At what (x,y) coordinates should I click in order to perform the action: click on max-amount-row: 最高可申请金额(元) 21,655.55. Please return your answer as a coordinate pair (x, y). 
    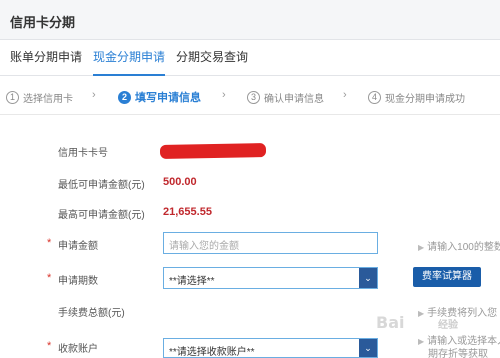
    Looking at the image, I should click on (250, 216).